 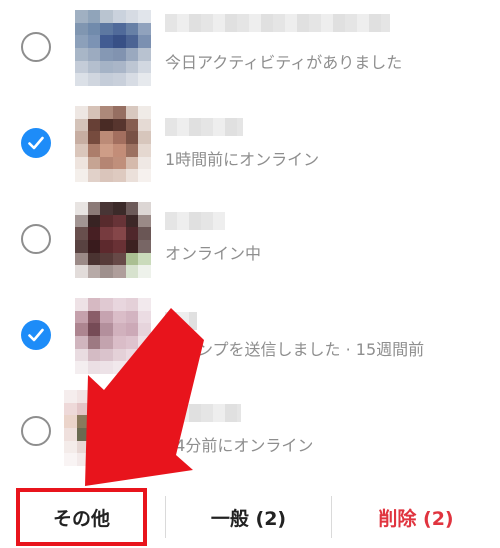 What do you see at coordinates (213, 253) in the screenshot?
I see `activity-status: オンライン中` at bounding box center [213, 253].